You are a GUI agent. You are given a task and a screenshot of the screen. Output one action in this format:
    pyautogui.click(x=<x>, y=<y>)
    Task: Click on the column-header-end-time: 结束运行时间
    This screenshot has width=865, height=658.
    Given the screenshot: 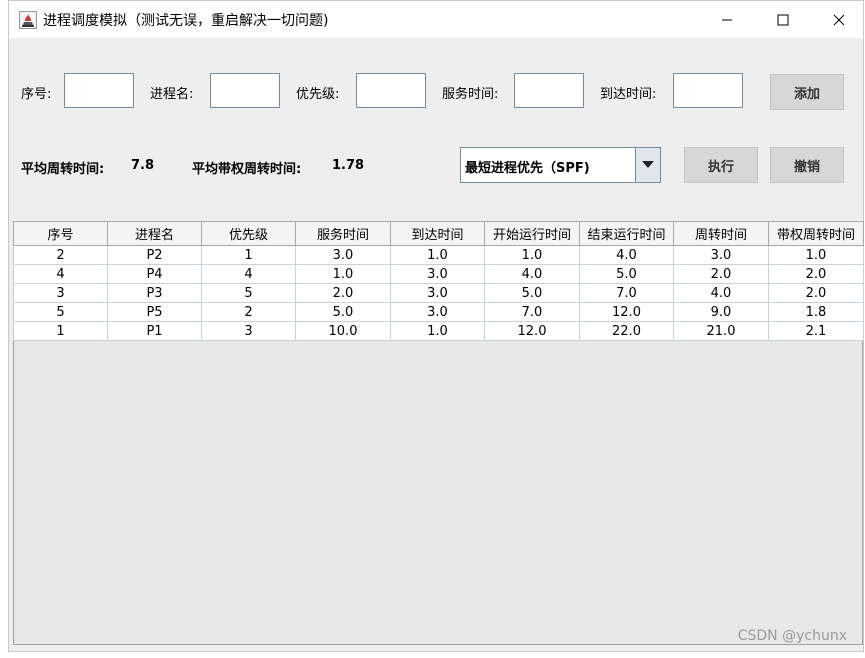 What is the action you would take?
    pyautogui.click(x=626, y=233)
    